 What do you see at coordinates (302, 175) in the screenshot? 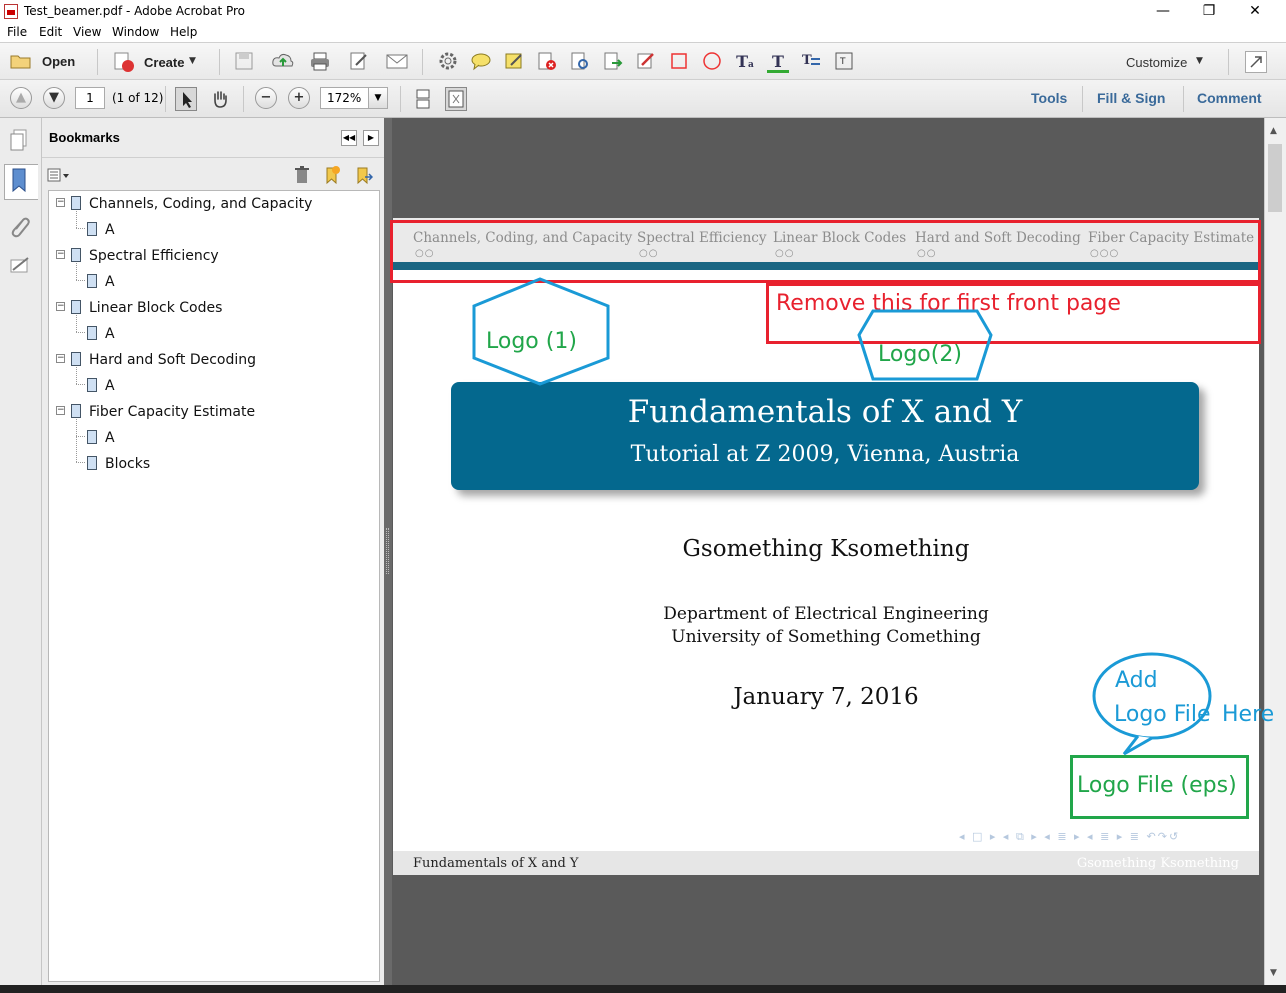
I see `delete-bookmark-icon` at bounding box center [302, 175].